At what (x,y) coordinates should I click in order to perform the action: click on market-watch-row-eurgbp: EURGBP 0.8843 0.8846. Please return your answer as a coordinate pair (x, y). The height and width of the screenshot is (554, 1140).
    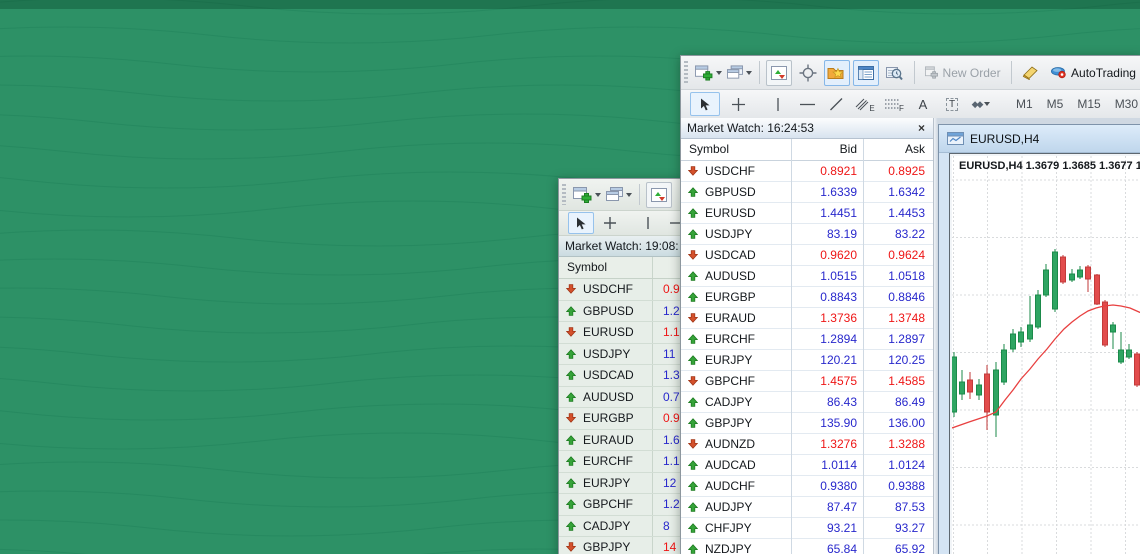
    Looking at the image, I should click on (807, 297).